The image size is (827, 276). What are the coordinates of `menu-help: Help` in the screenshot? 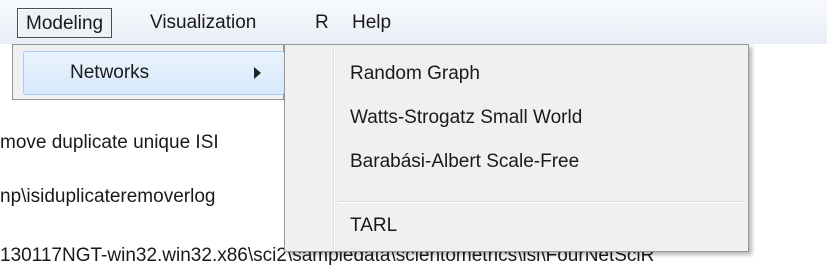 It's located at (371, 23).